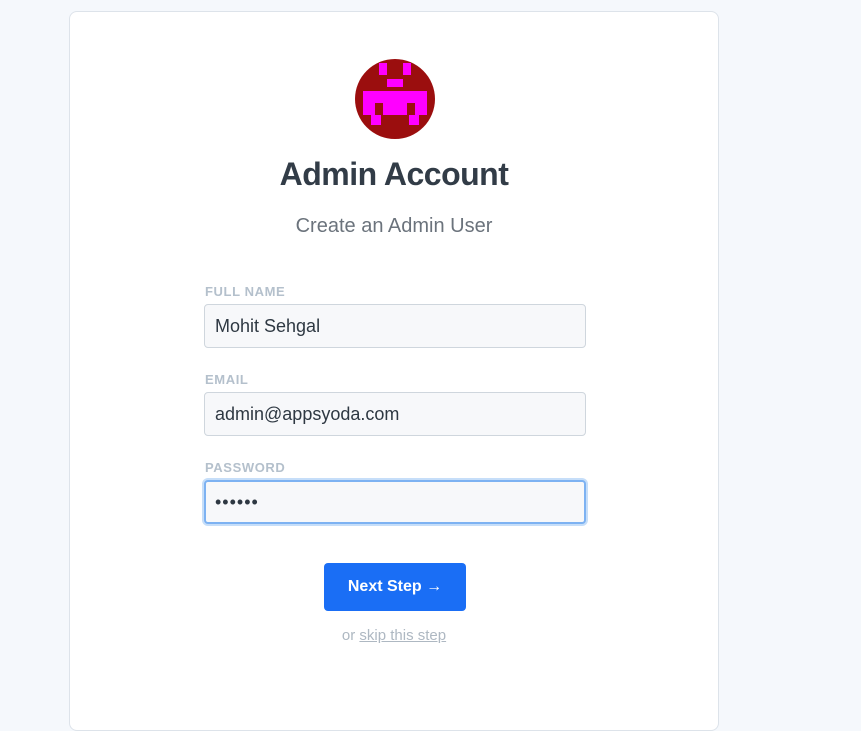 The image size is (861, 731). Describe the element at coordinates (245, 467) in the screenshot. I see `password-label: PASSWORD` at that location.